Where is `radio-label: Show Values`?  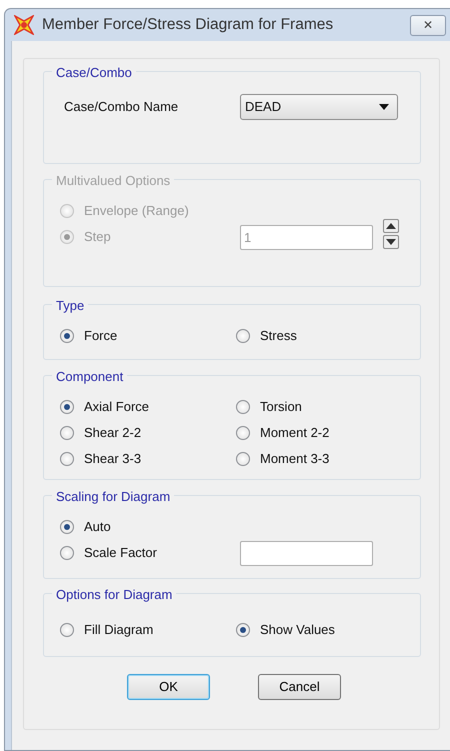 radio-label: Show Values is located at coordinates (297, 630).